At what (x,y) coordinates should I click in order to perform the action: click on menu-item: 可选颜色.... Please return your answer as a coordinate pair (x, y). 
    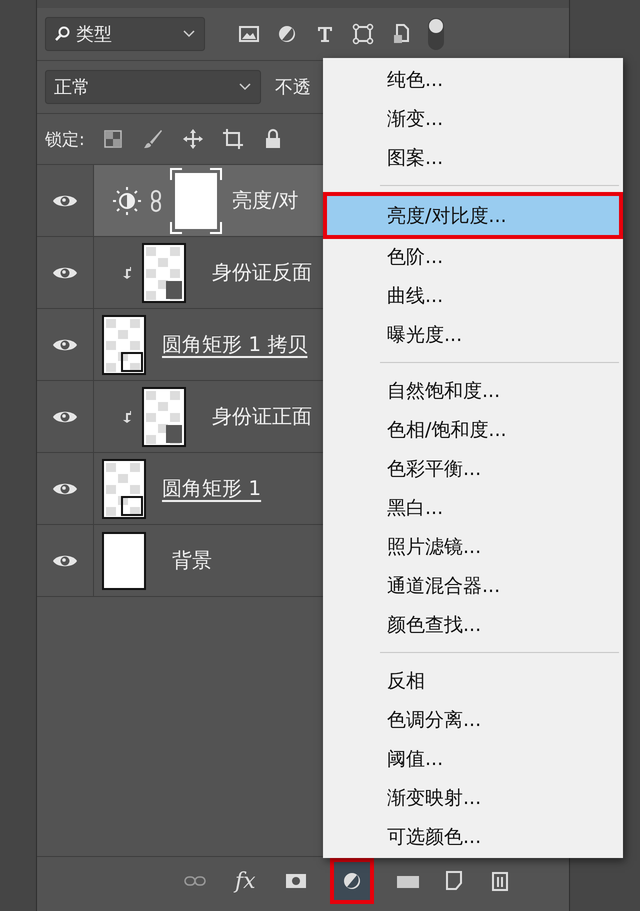
    Looking at the image, I should click on (473, 836).